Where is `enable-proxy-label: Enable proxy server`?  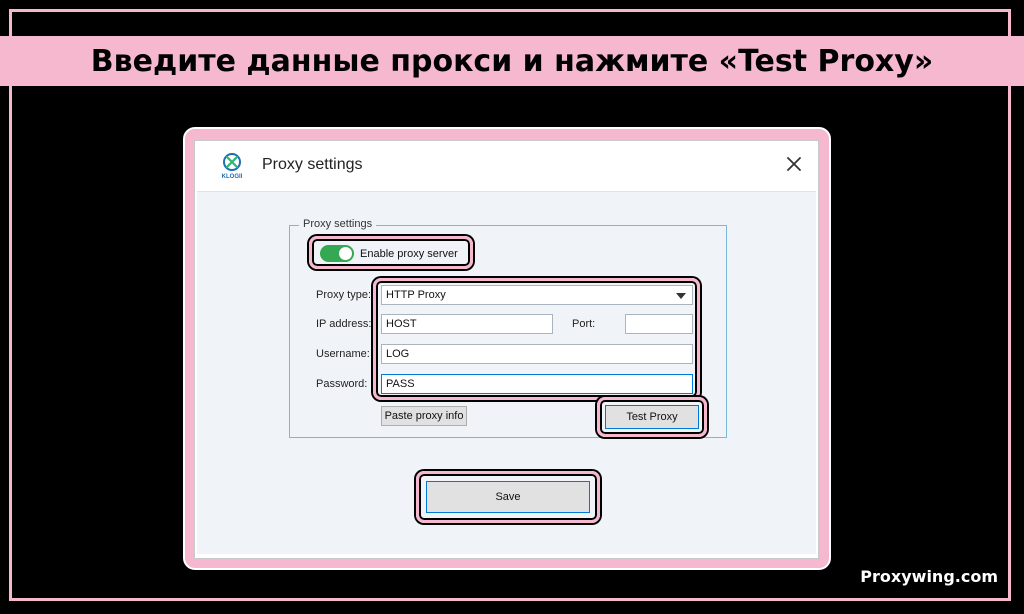 enable-proxy-label: Enable proxy server is located at coordinates (409, 253).